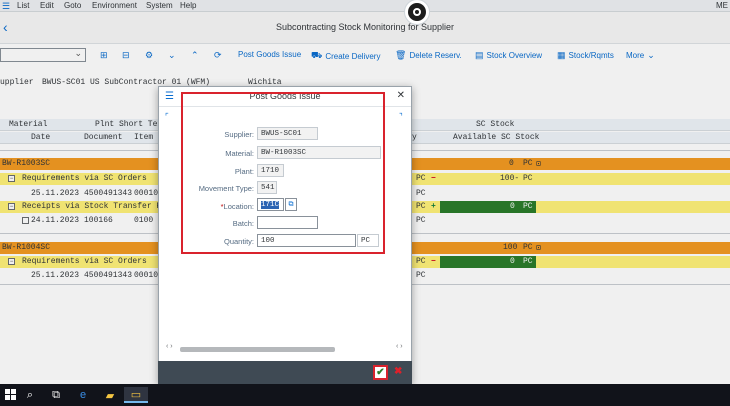 The width and height of the screenshot is (730, 406). What do you see at coordinates (401, 95) in the screenshot?
I see `close-icon: ✕` at bounding box center [401, 95].